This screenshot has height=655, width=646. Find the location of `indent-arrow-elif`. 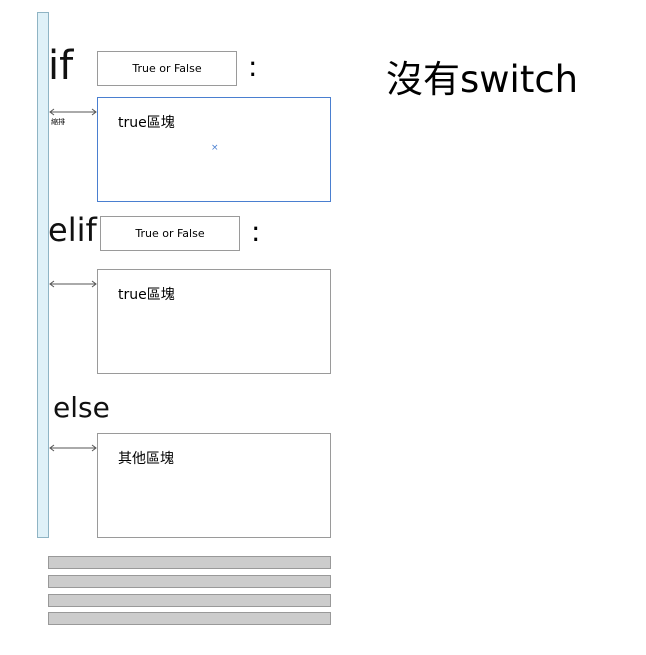

indent-arrow-elif is located at coordinates (73, 284).